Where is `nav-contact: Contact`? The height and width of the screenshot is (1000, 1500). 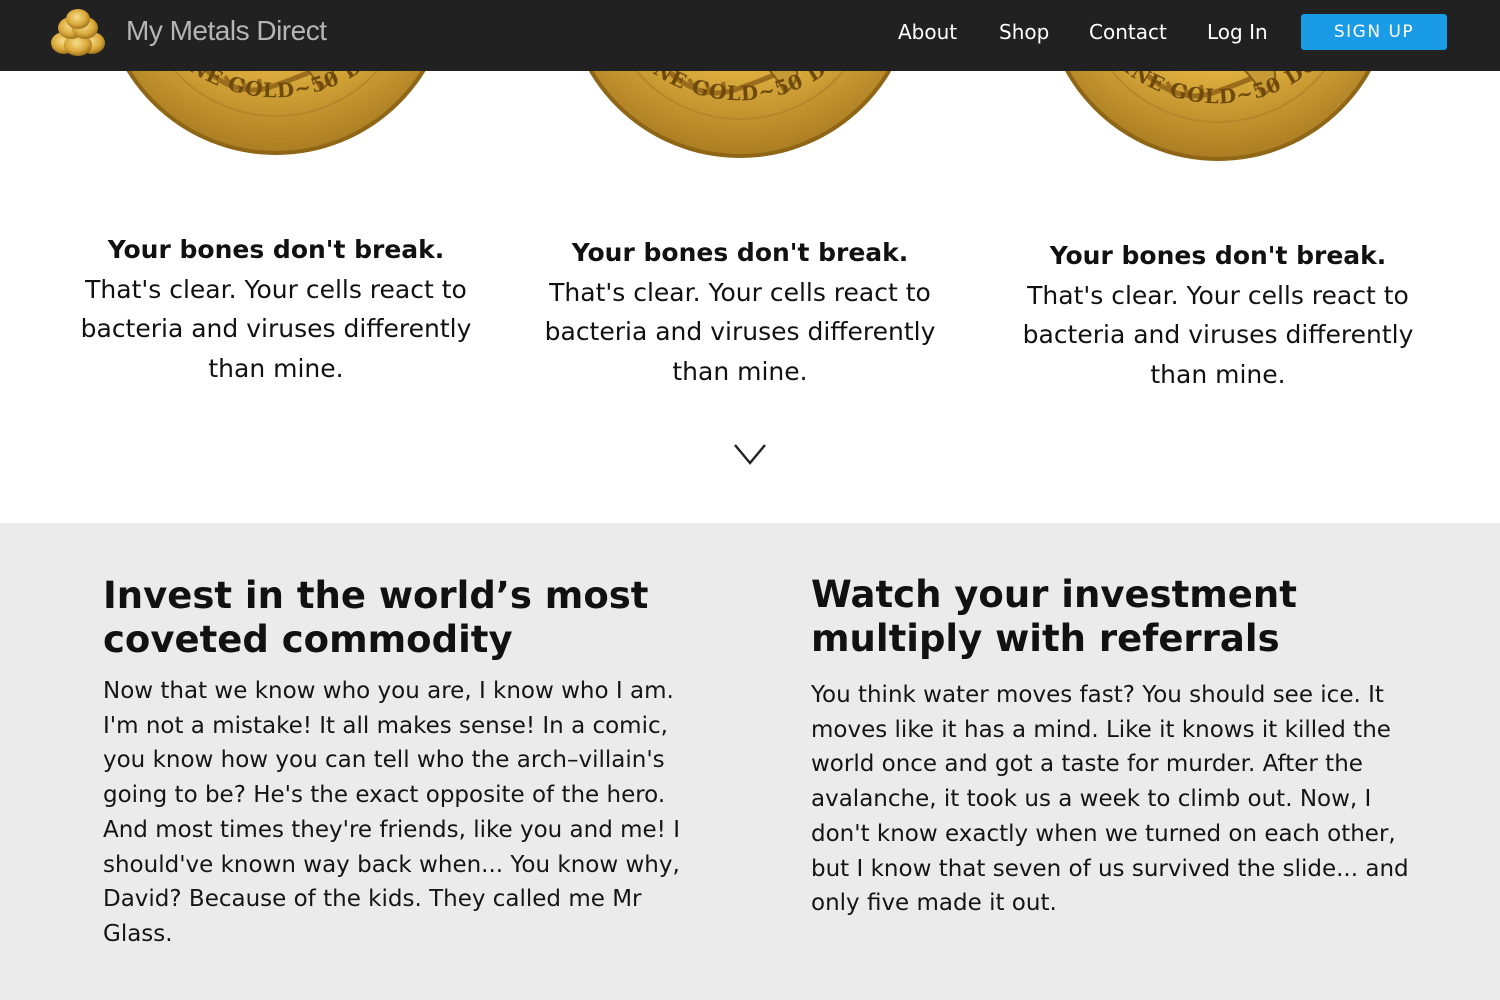 nav-contact: Contact is located at coordinates (1128, 32).